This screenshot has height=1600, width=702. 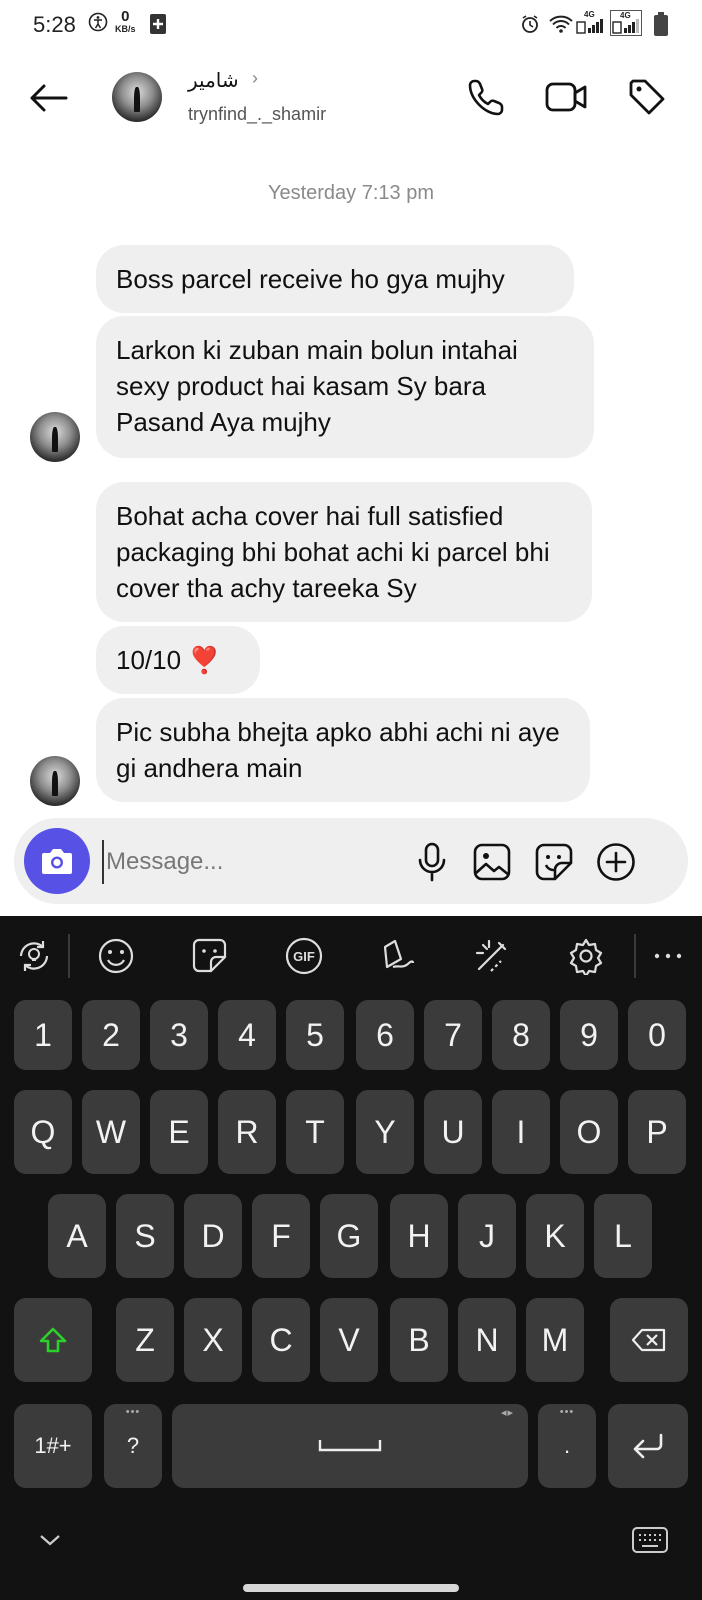 What do you see at coordinates (567, 1446) in the screenshot?
I see `period-key: ••• .` at bounding box center [567, 1446].